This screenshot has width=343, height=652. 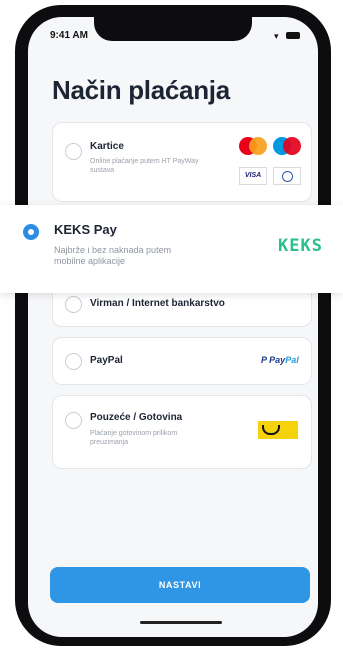 I want to click on cash-on-delivery-icon, so click(x=278, y=430).